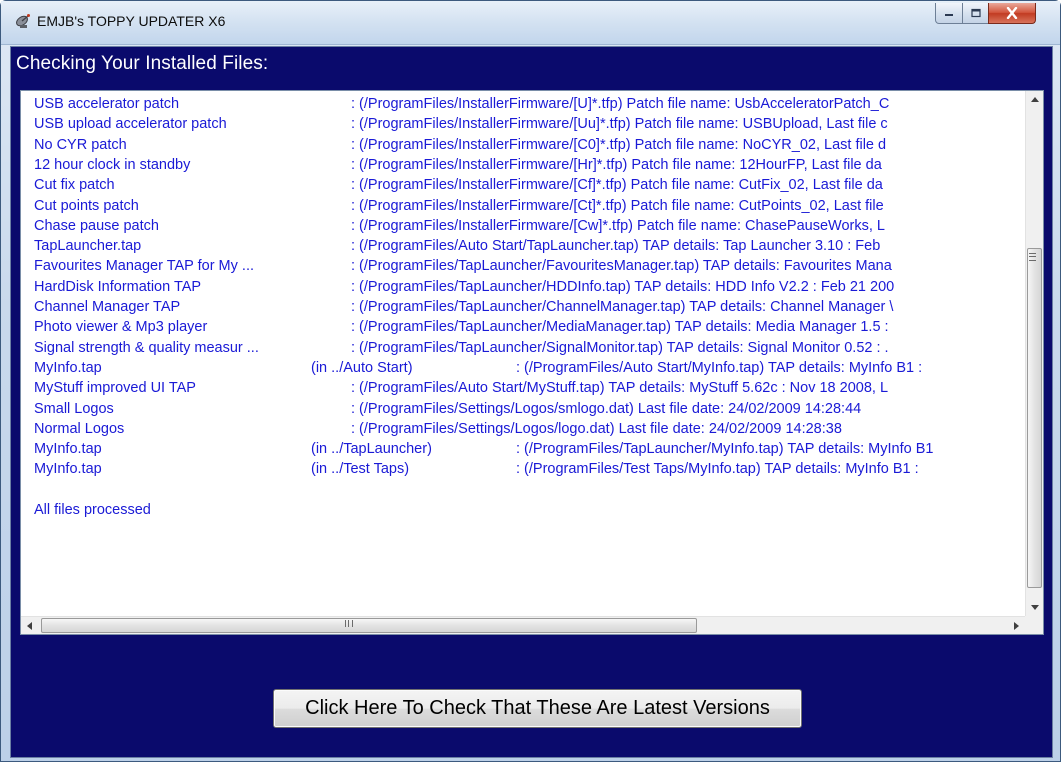 The width and height of the screenshot is (1061, 762). I want to click on file-name: Channel Manager TAP, so click(107, 307).